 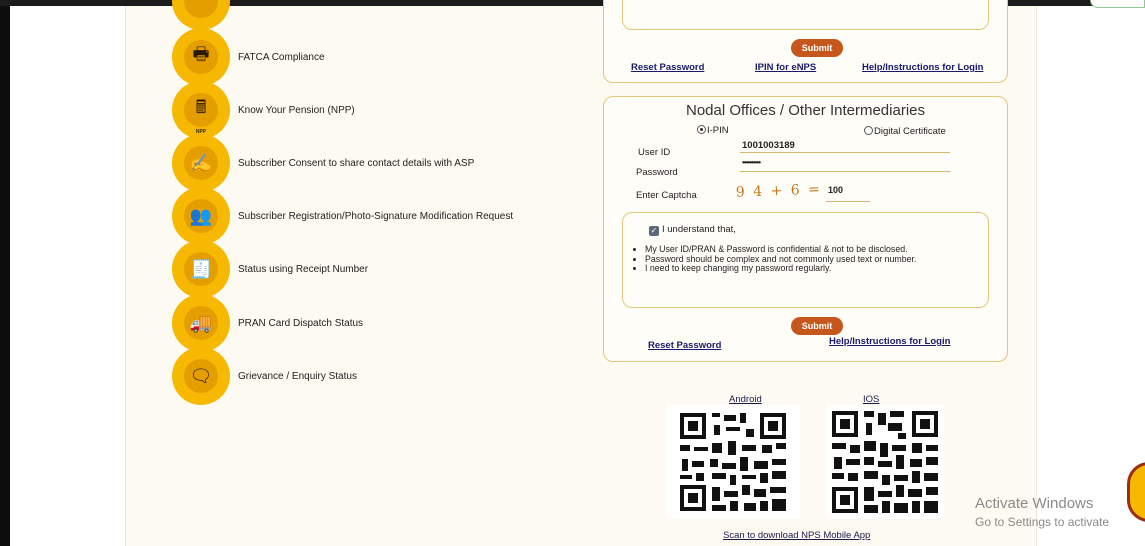 I want to click on captcha-input: 100, so click(x=848, y=193).